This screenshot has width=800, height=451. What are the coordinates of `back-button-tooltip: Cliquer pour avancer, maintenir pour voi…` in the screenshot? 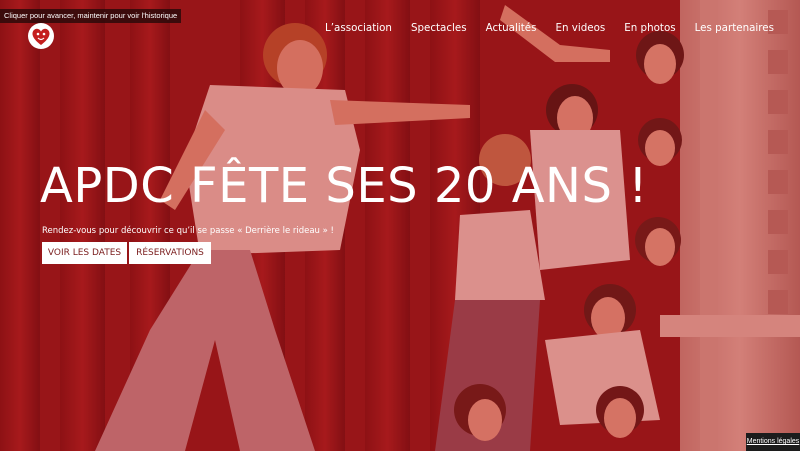 It's located at (91, 16).